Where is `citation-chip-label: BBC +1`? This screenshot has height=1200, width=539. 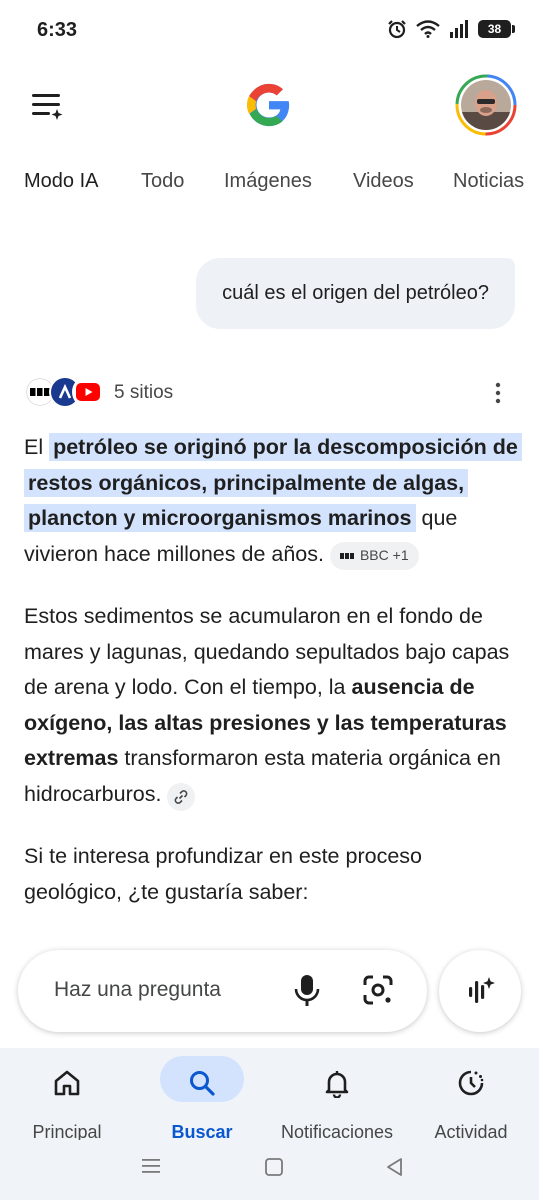
citation-chip-label: BBC +1 is located at coordinates (384, 554).